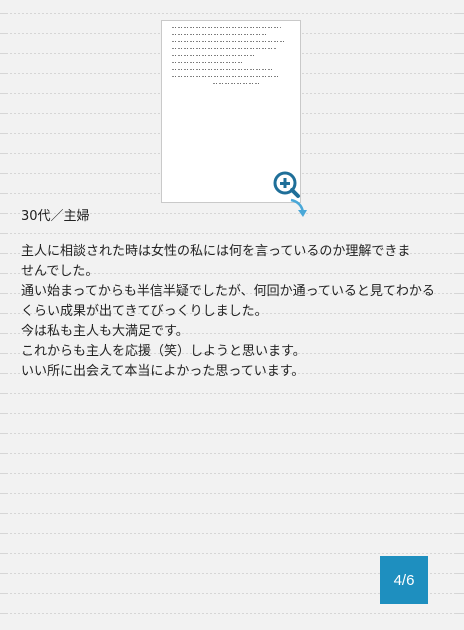 This screenshot has height=630, width=464. Describe the element at coordinates (216, 251) in the screenshot. I see `testimonial-line: 主人に相談された時は女性の私には何を言っているのか理解できま` at that location.